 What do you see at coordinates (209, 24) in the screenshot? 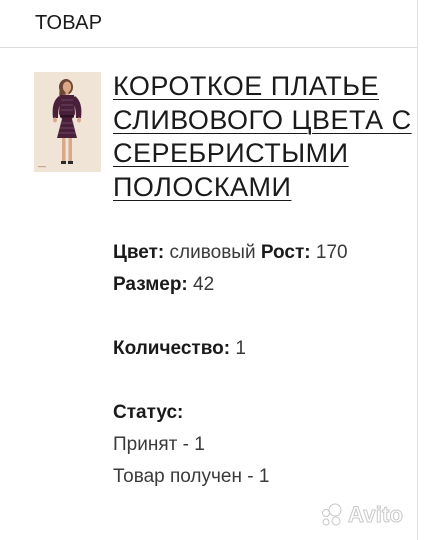
I see `section-header: ТОВАР` at bounding box center [209, 24].